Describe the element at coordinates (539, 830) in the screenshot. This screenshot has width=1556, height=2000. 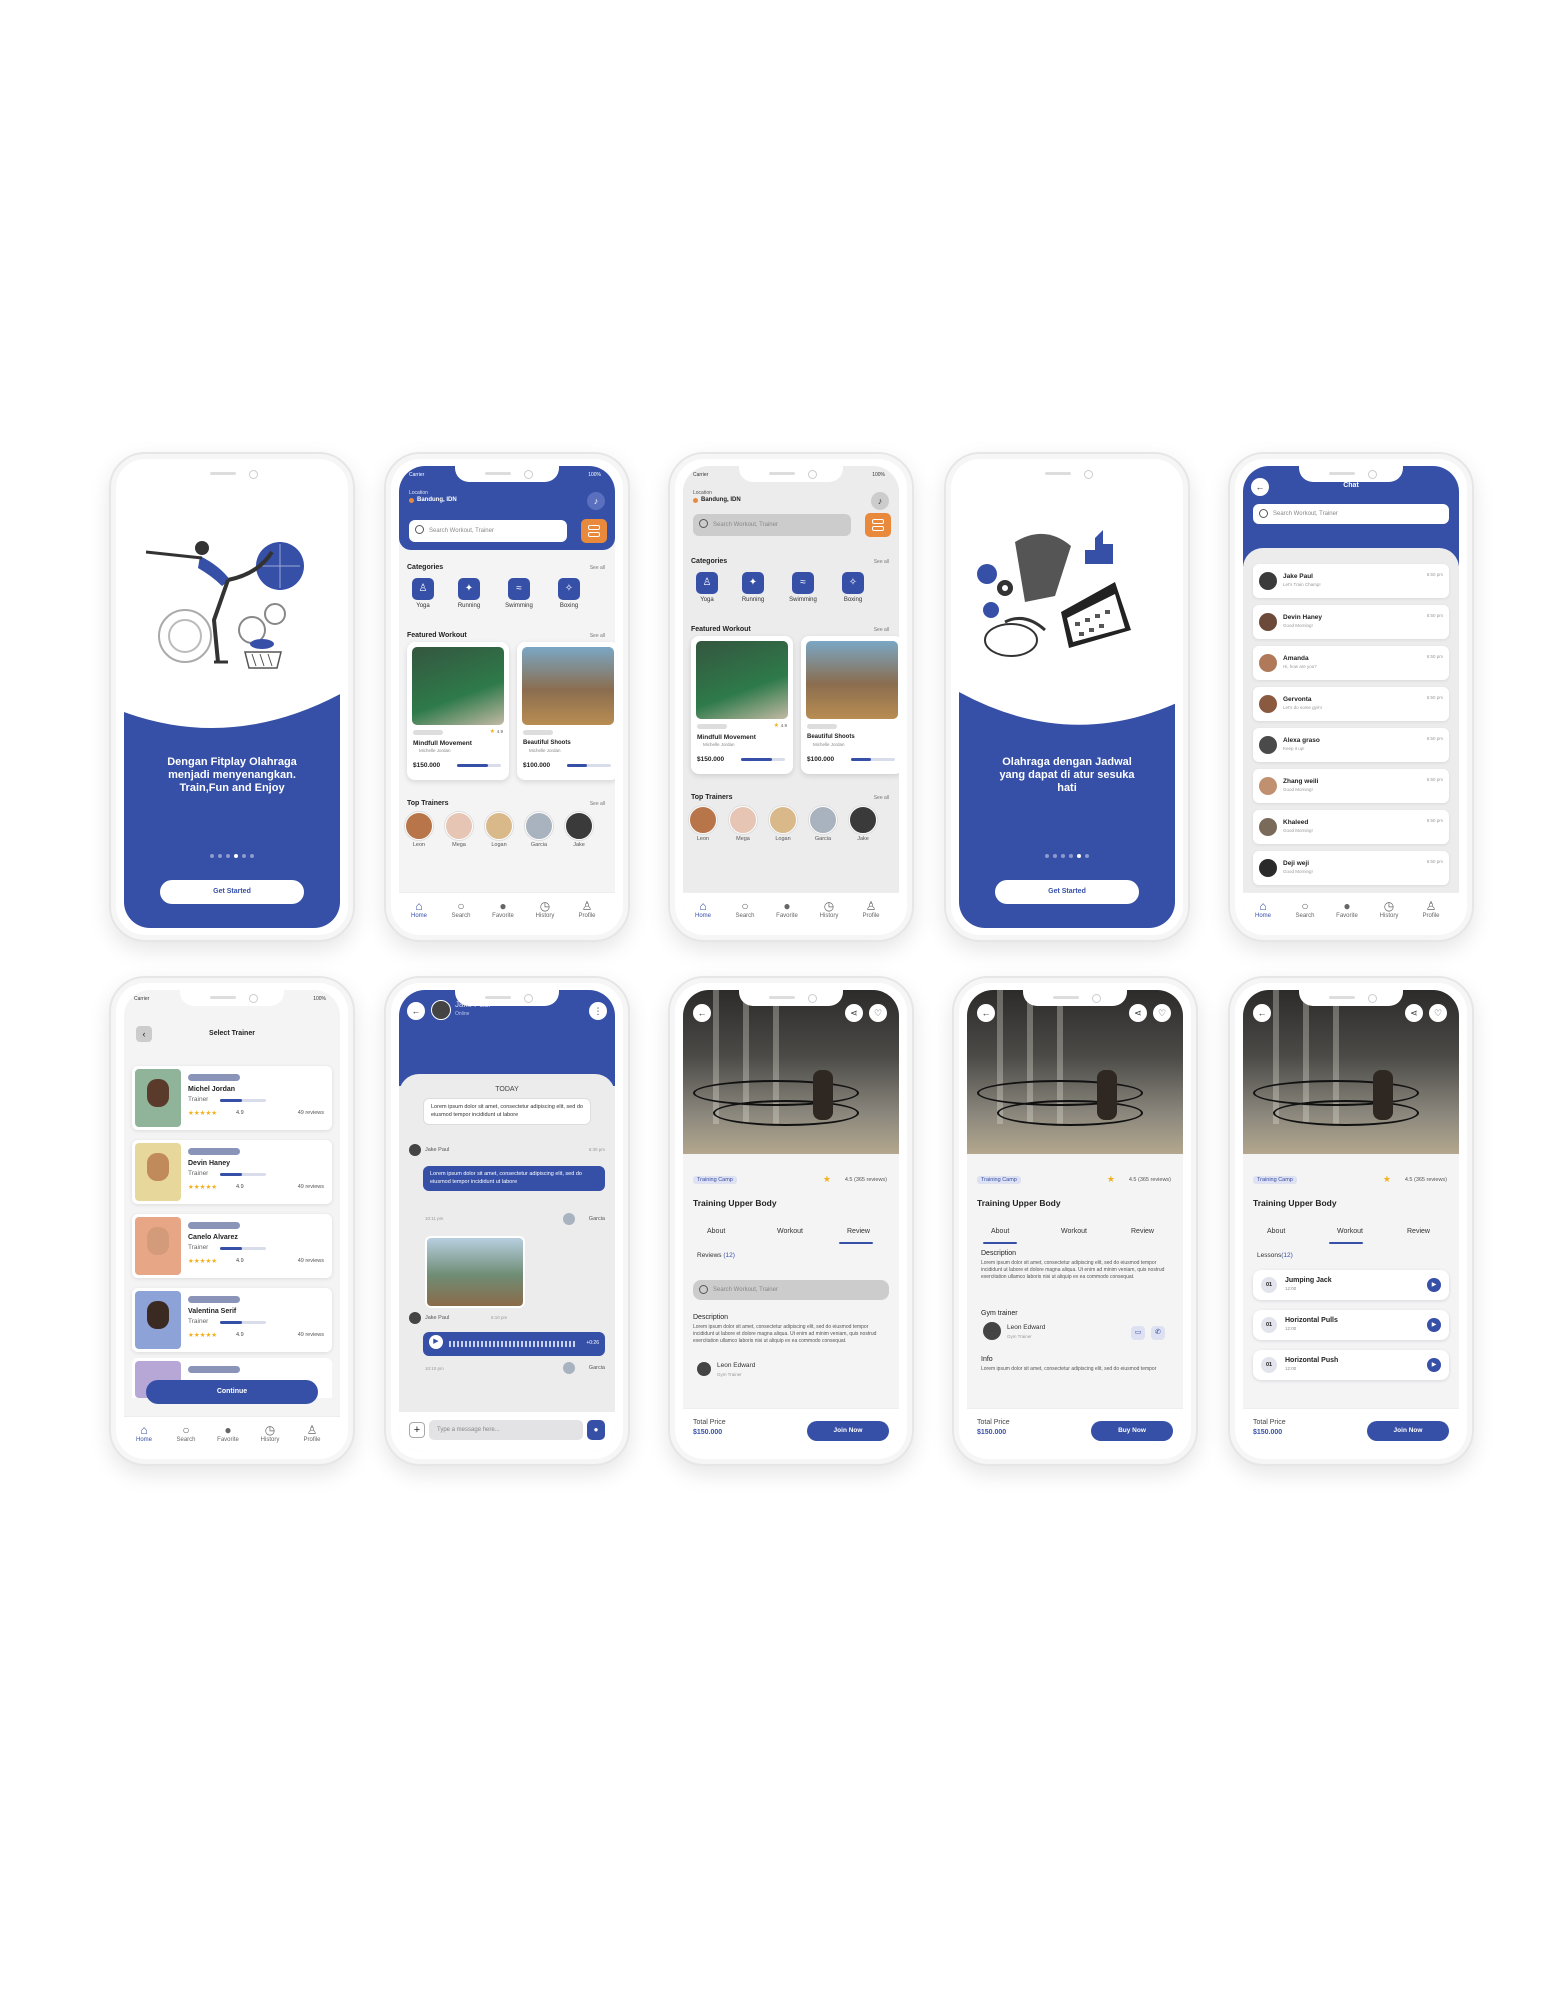
I see `trainer-avatar: Garcia` at that location.